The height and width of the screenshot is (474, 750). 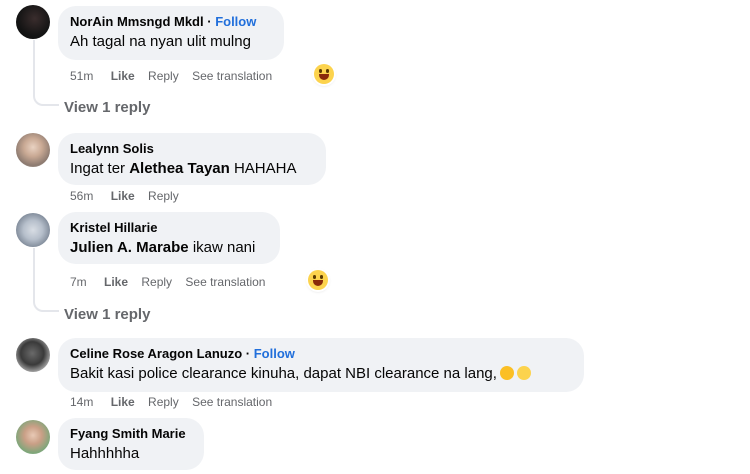 I want to click on comment-text: Julien A. Marabe ikaw nani, so click(x=163, y=247).